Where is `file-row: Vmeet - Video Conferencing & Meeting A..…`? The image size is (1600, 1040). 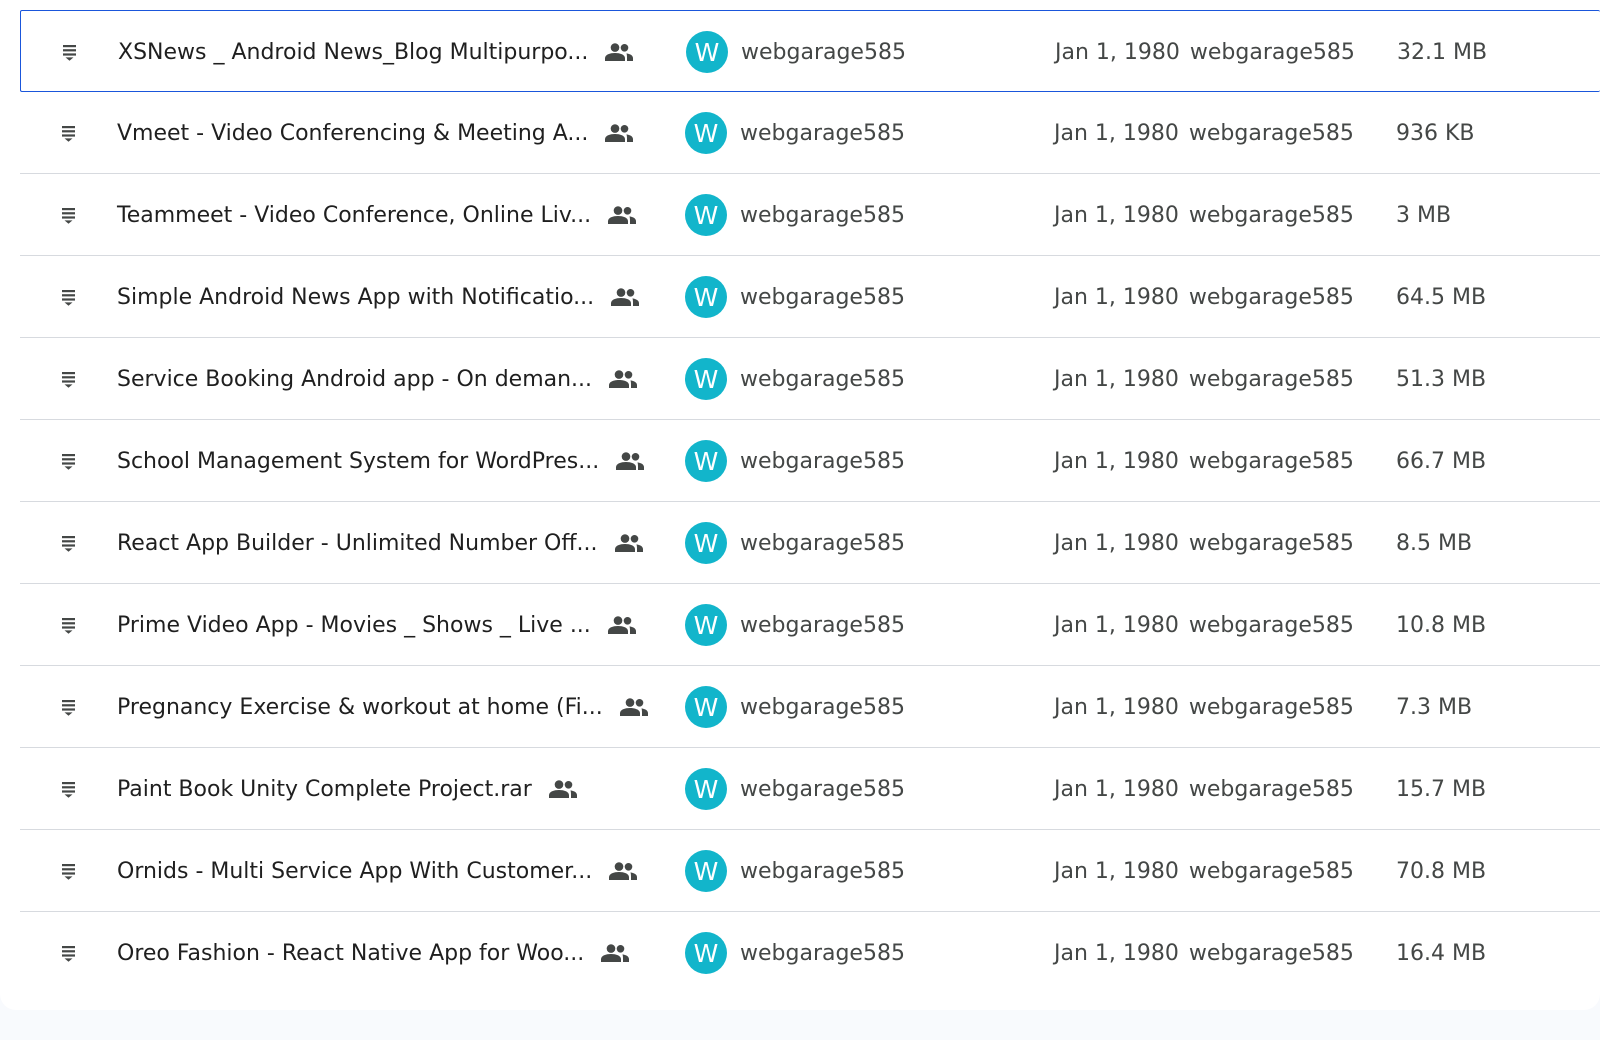
file-row: Vmeet - Video Conferencing & Meeting A..… is located at coordinates (810, 133).